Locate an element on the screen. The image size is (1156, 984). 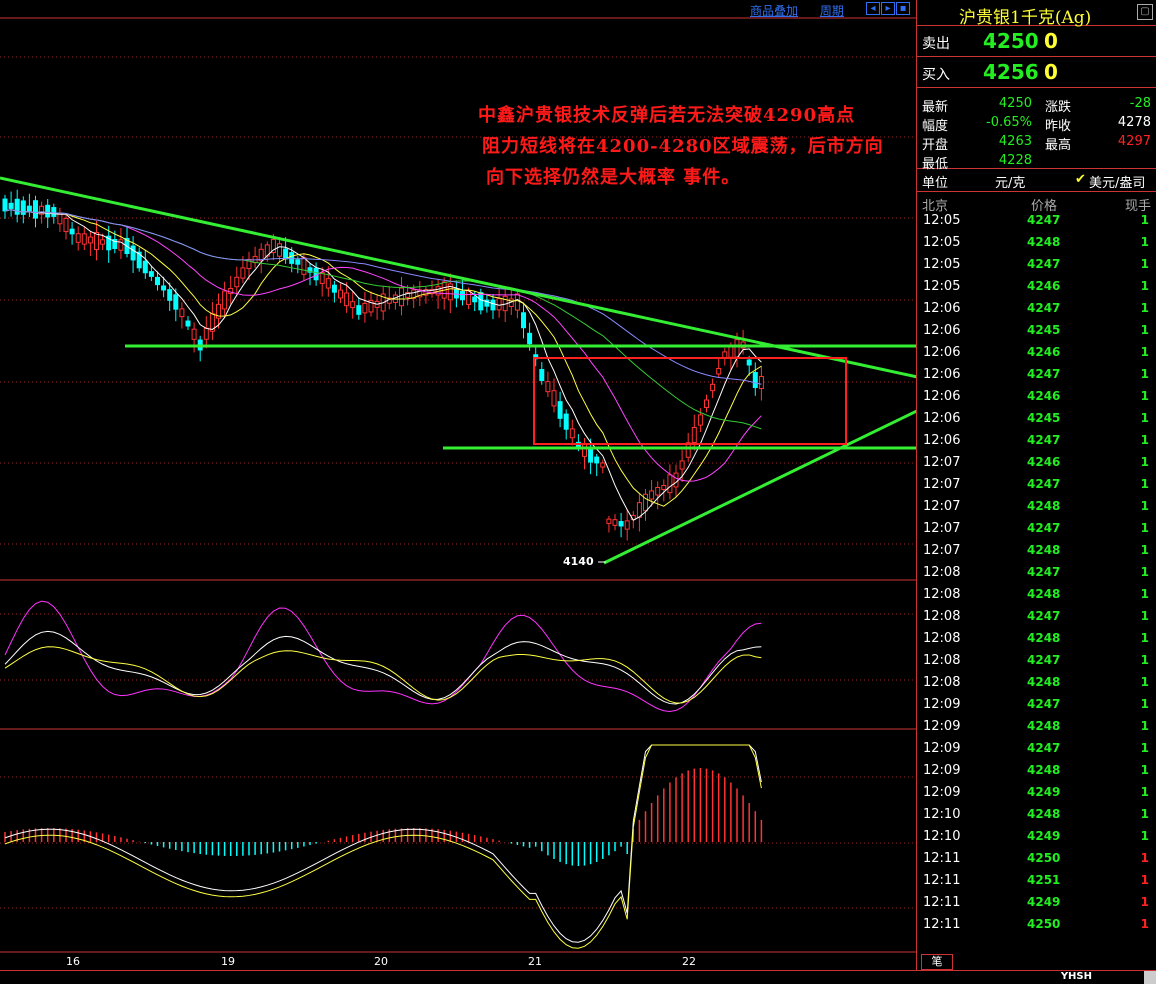
trendline-rising is located at coordinates (759, 487).